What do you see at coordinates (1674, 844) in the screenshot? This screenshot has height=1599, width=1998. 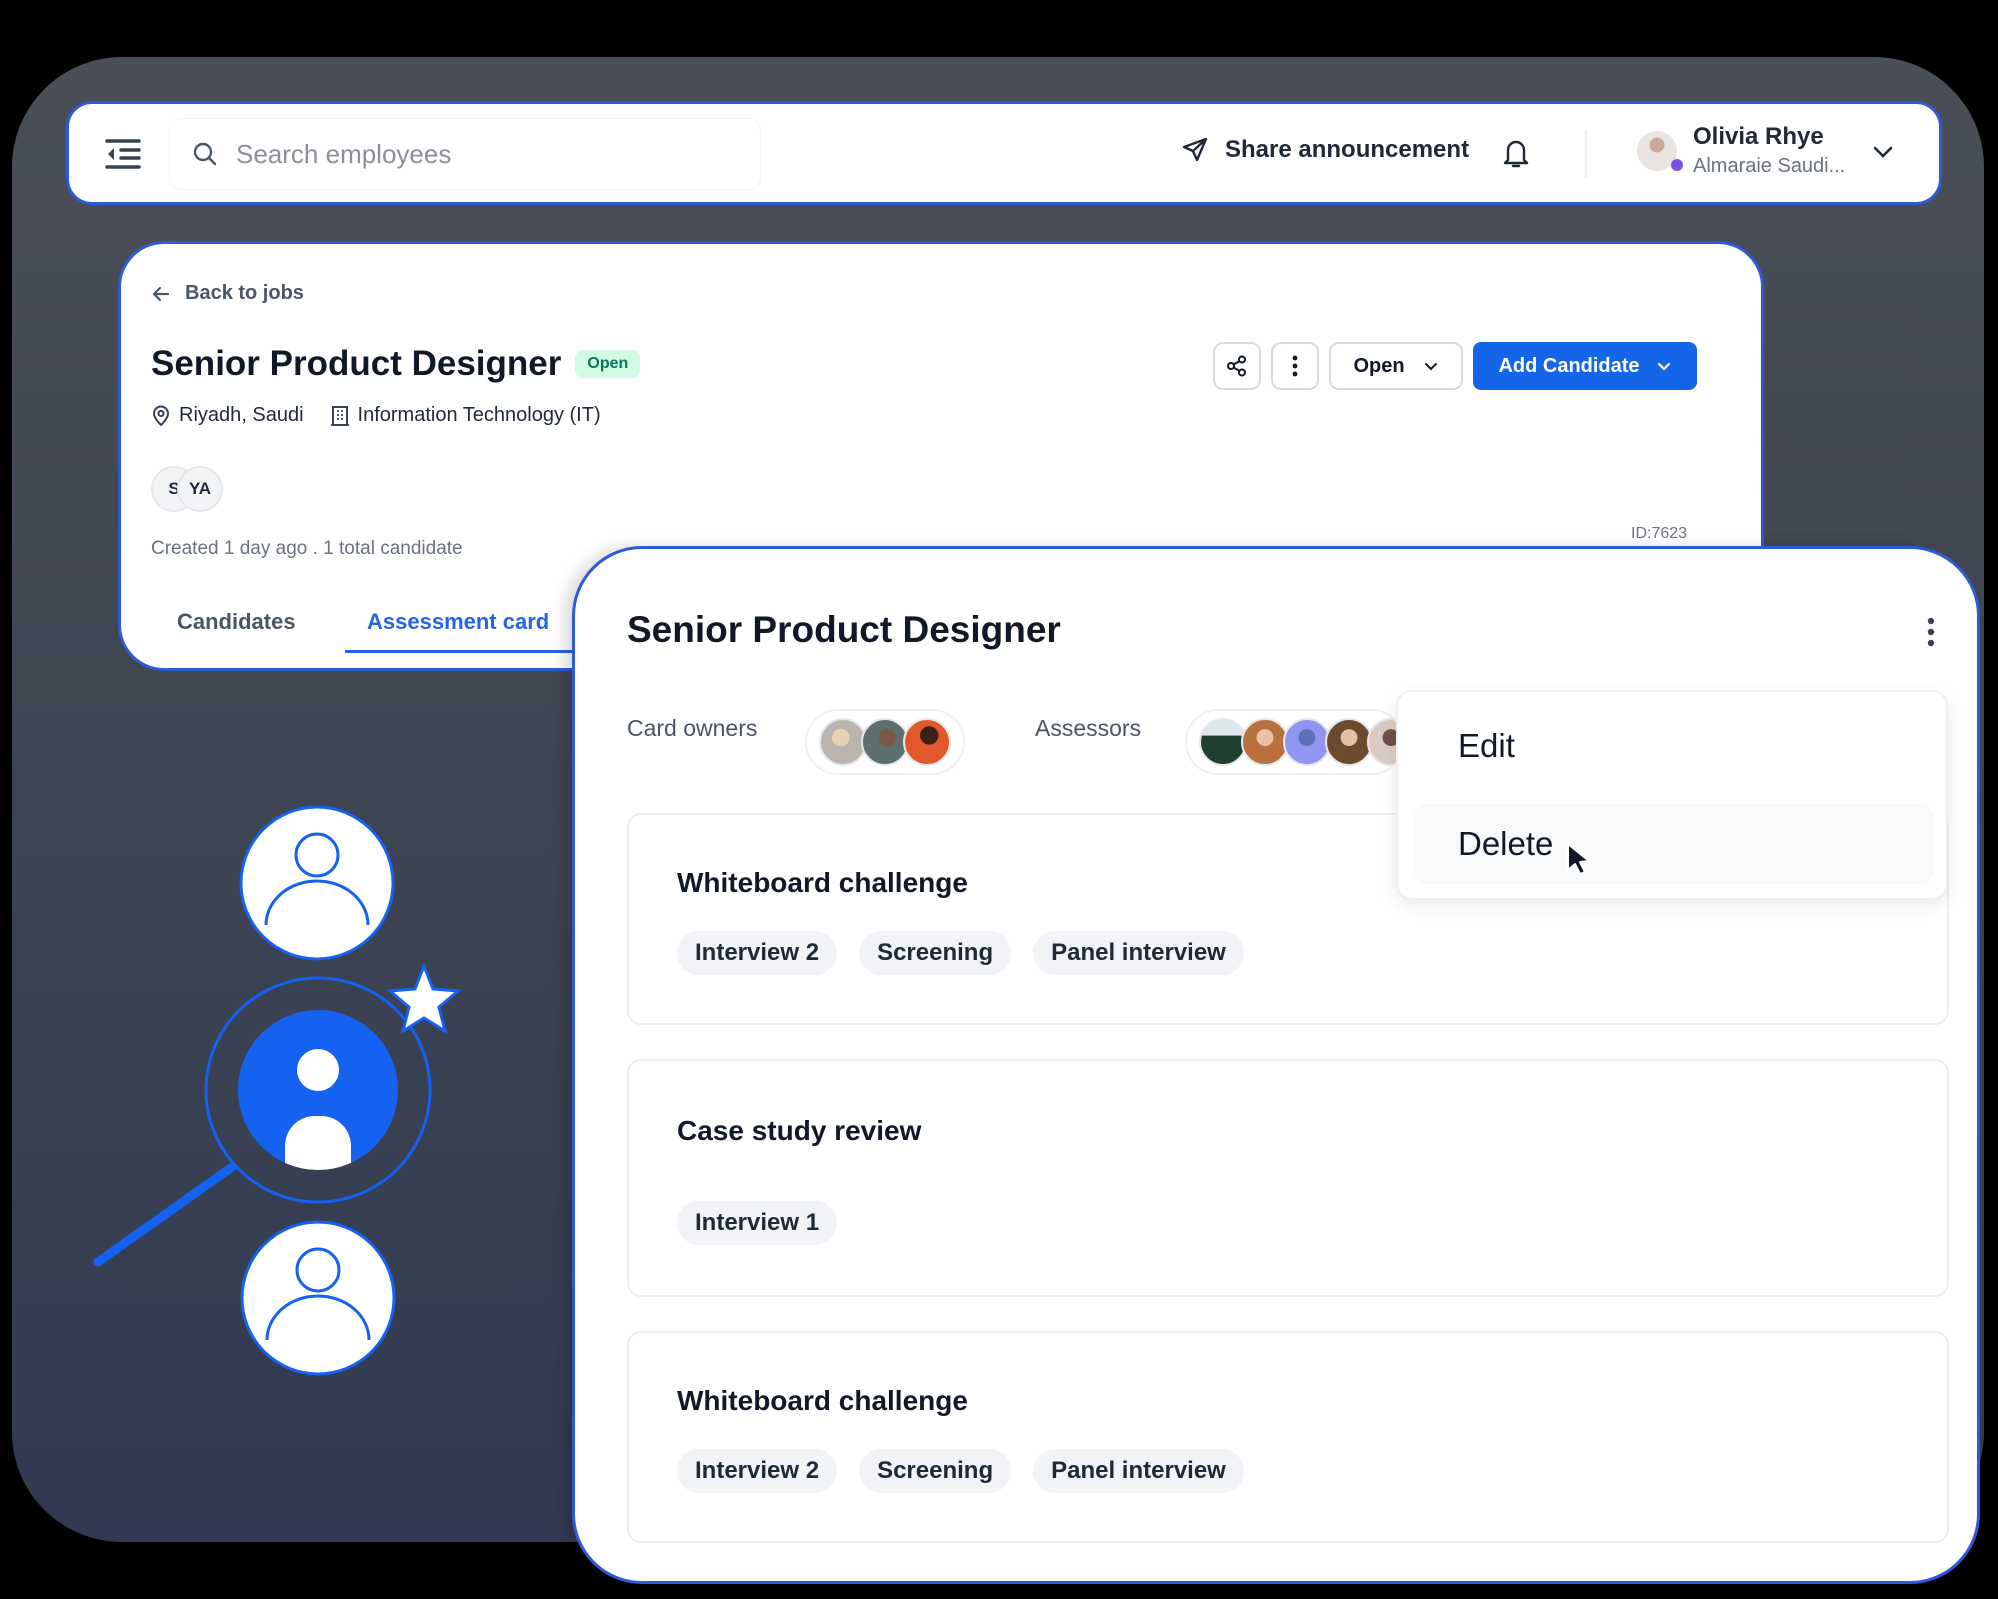 I see `menu-item-delete: Delete` at bounding box center [1674, 844].